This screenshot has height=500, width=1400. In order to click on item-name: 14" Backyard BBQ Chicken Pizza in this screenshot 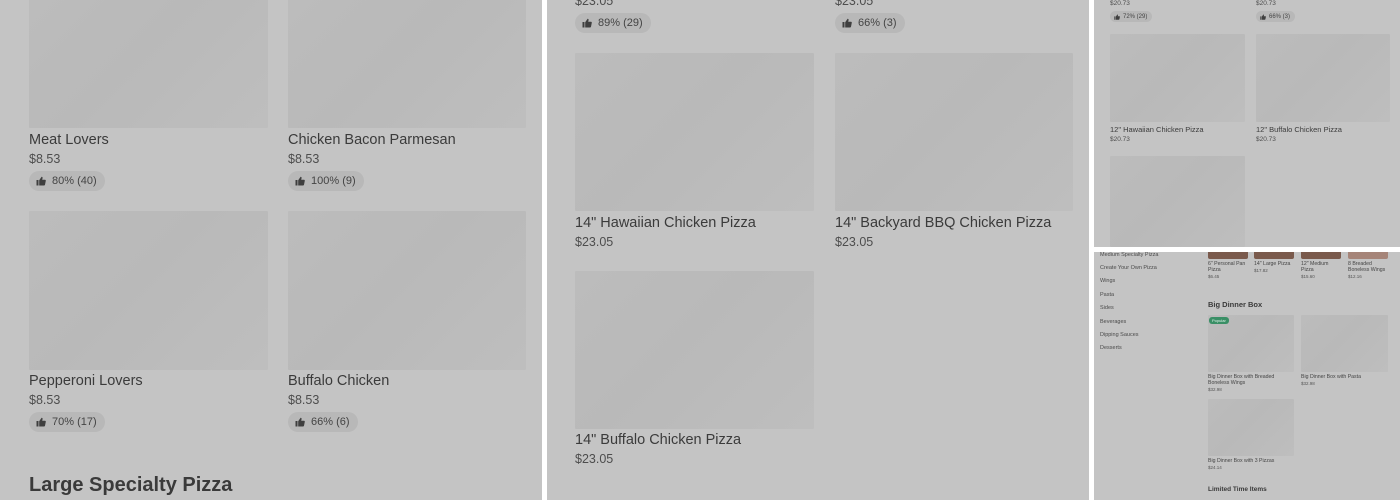, I will do `click(943, 223)`.